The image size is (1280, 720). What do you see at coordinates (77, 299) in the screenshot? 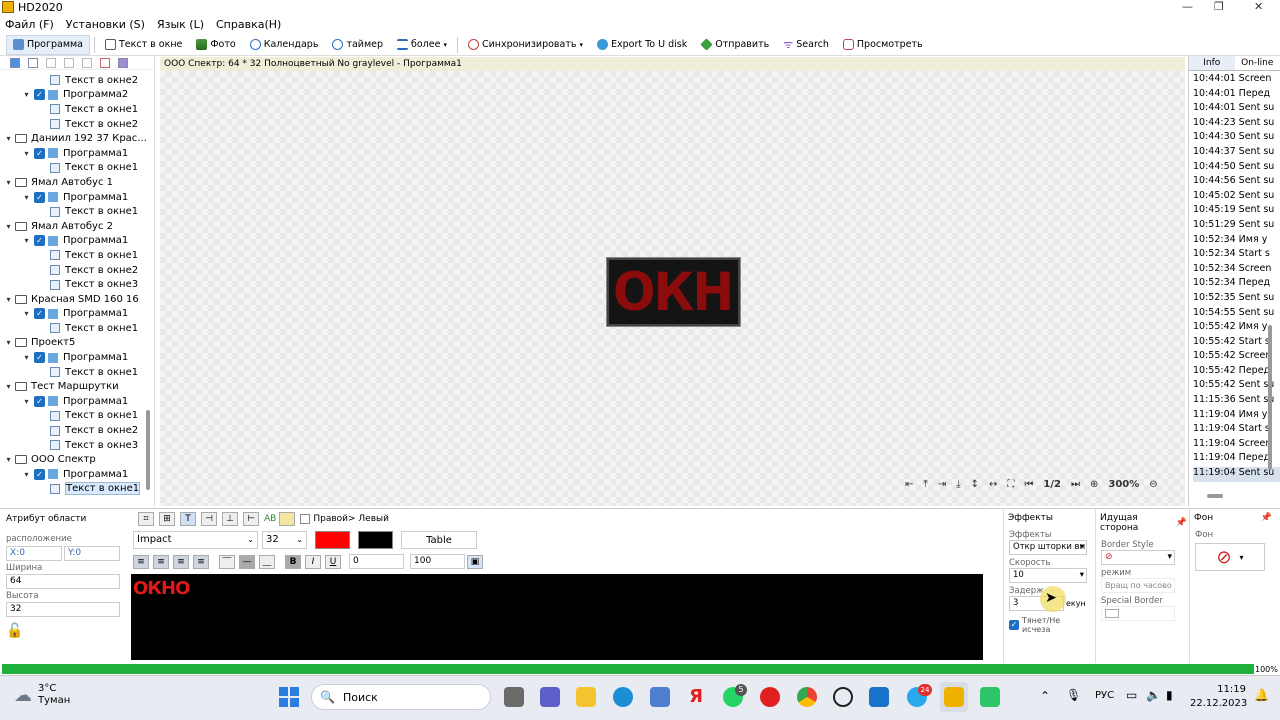
I see `tree-item-screen: ▾ Красная SMD 160 16` at bounding box center [77, 299].